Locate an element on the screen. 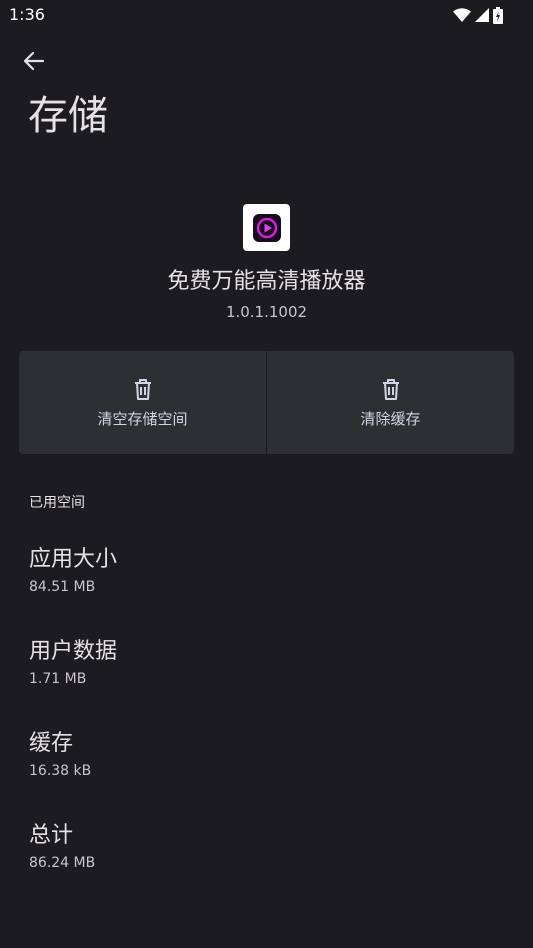 The image size is (533, 948). page-title: 存储 is located at coordinates (68, 116).